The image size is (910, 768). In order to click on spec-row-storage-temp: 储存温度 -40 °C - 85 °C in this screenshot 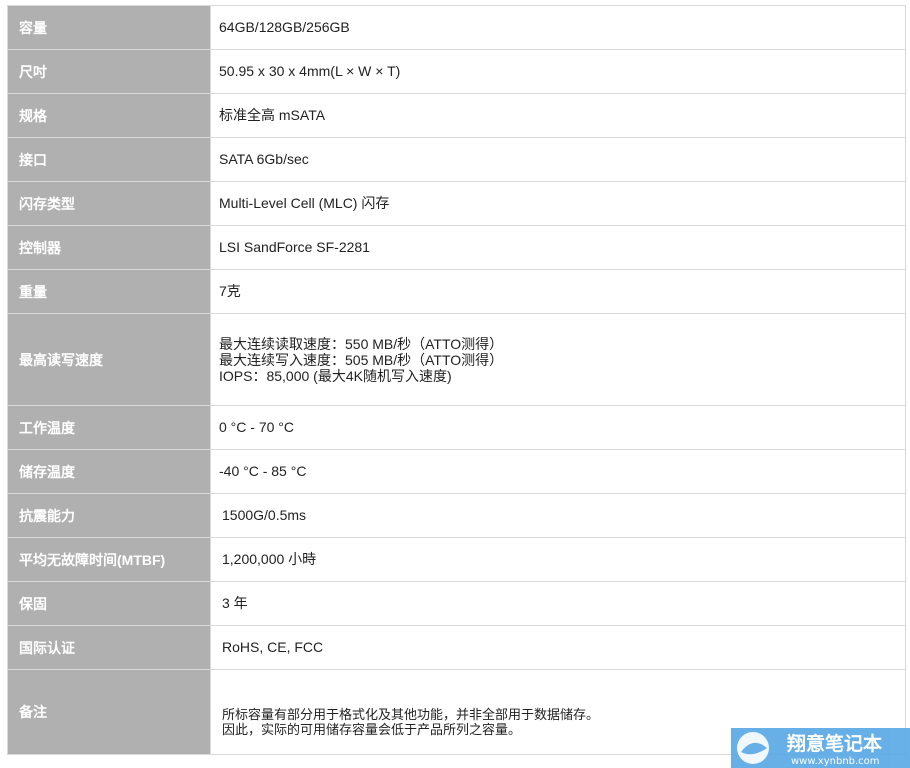, I will do `click(456, 471)`.